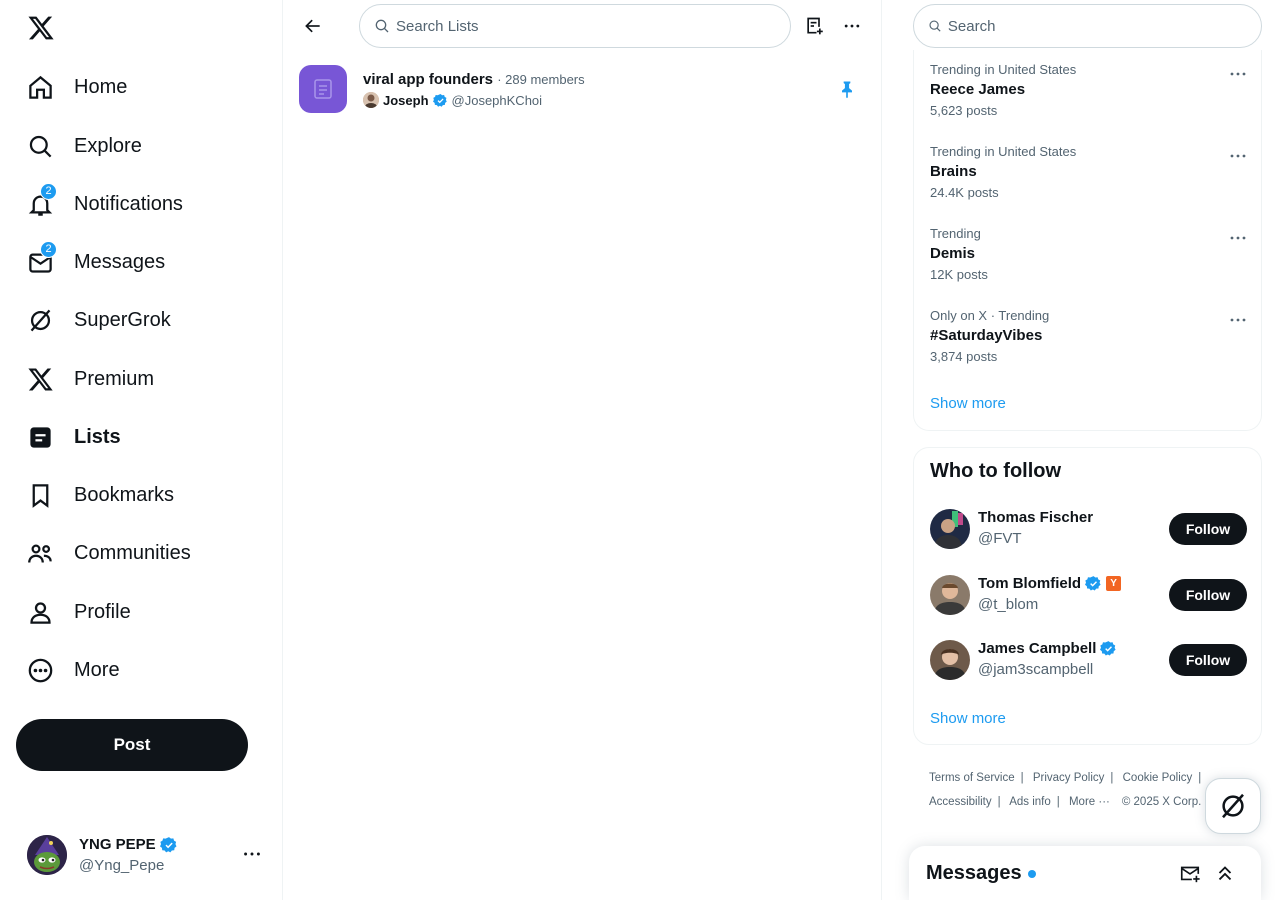  I want to click on trend-context: Trending, so click(955, 233).